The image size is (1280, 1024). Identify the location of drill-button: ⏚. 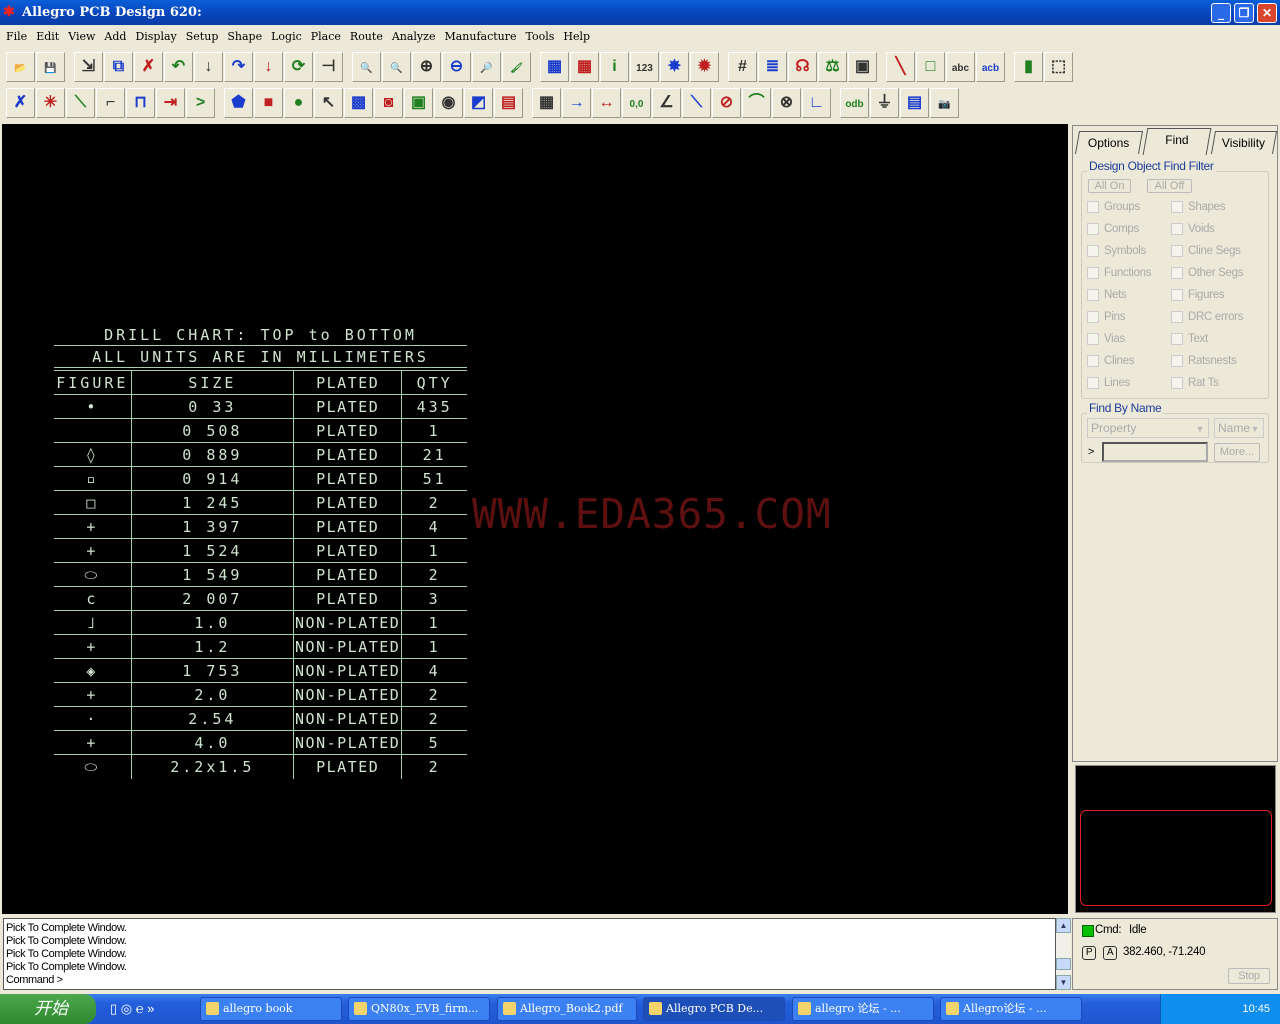
(884, 103).